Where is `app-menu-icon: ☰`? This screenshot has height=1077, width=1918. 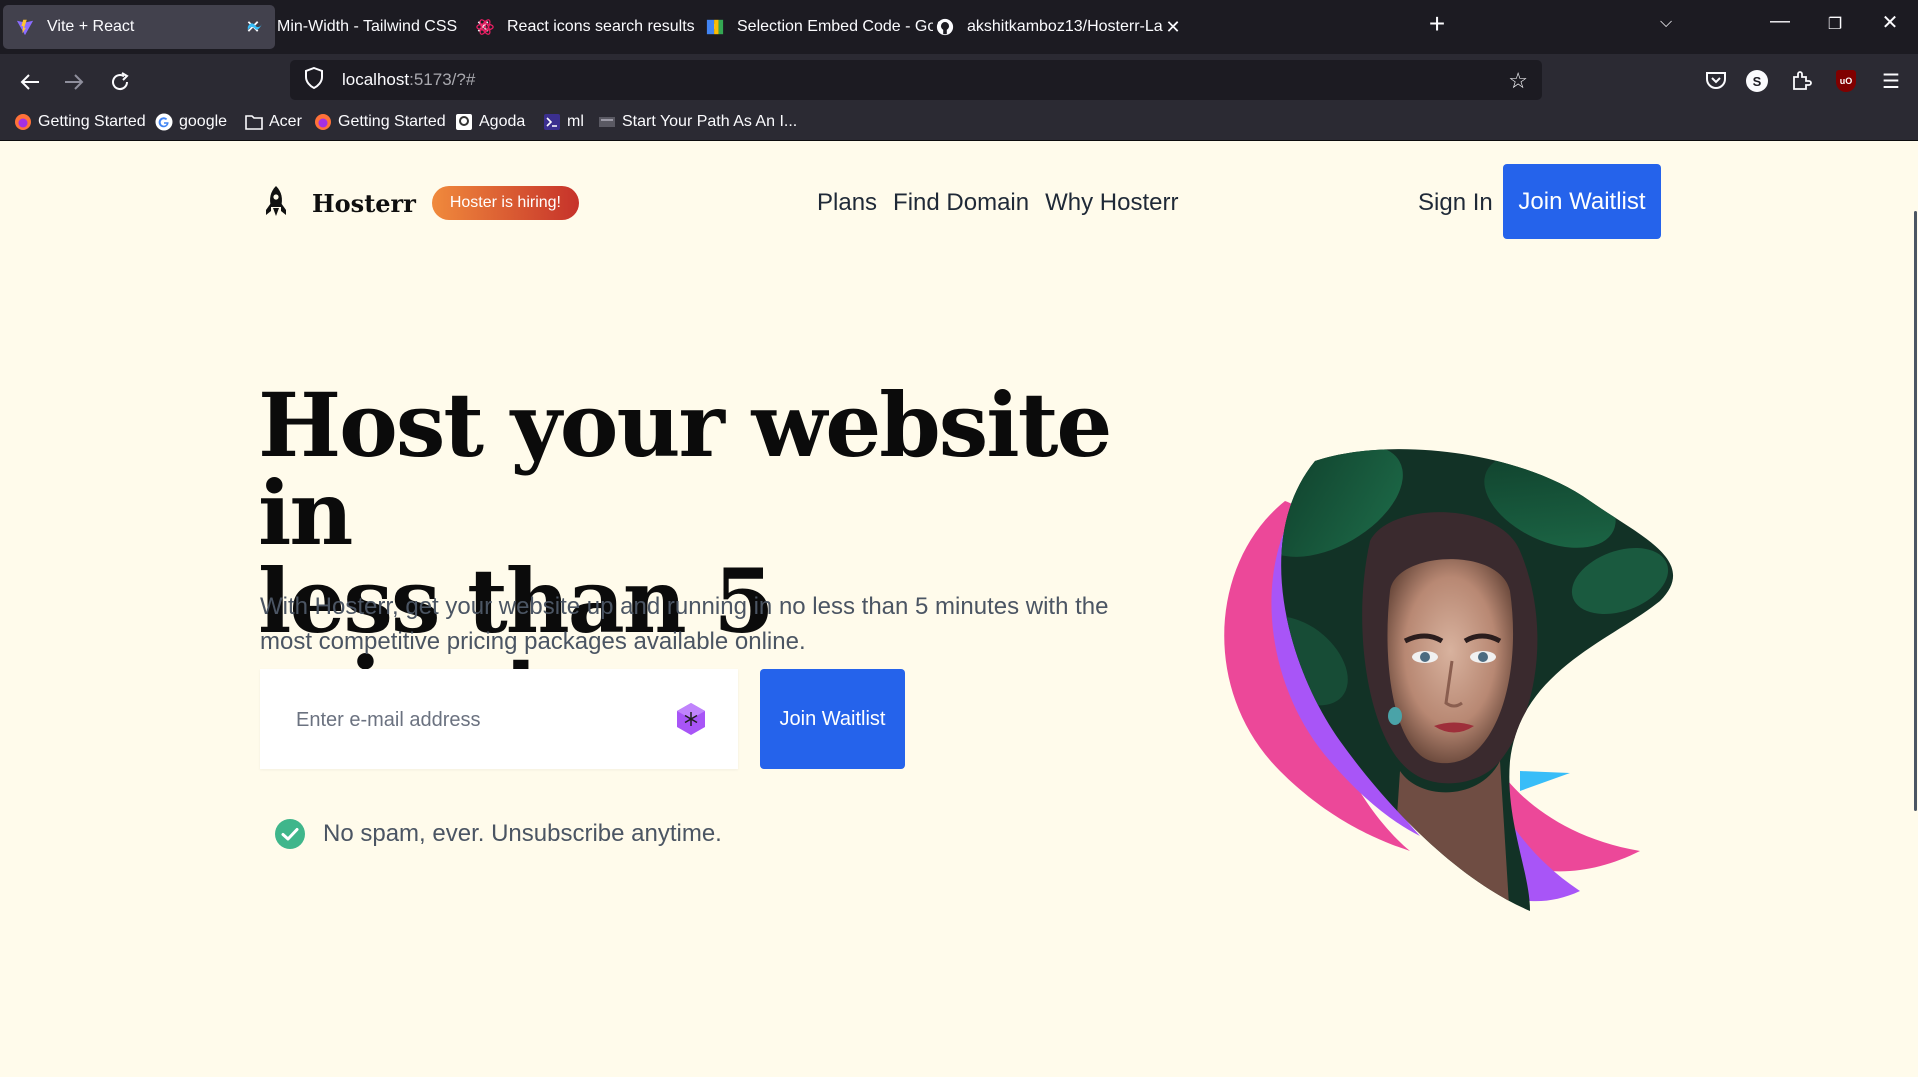
app-menu-icon: ☰ is located at coordinates (1891, 81).